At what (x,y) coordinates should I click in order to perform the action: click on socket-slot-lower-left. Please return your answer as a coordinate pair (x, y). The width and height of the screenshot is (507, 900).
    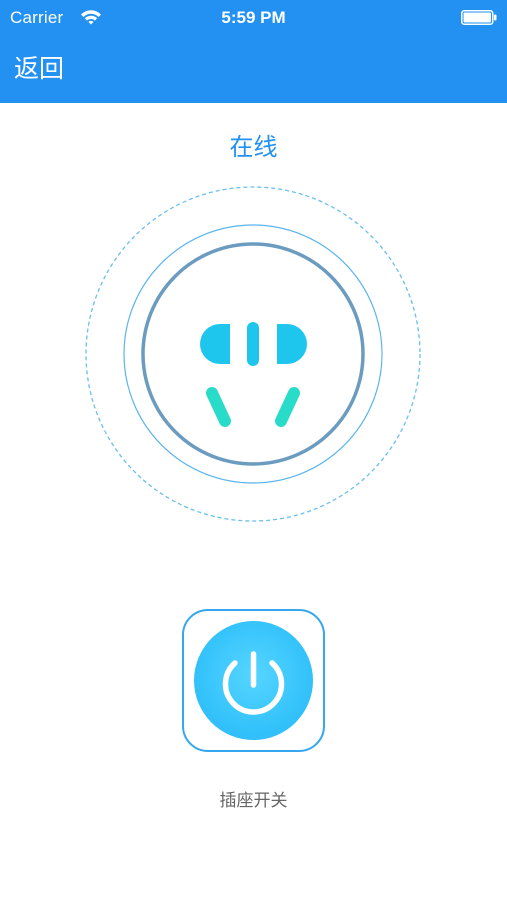
    Looking at the image, I should click on (218, 407).